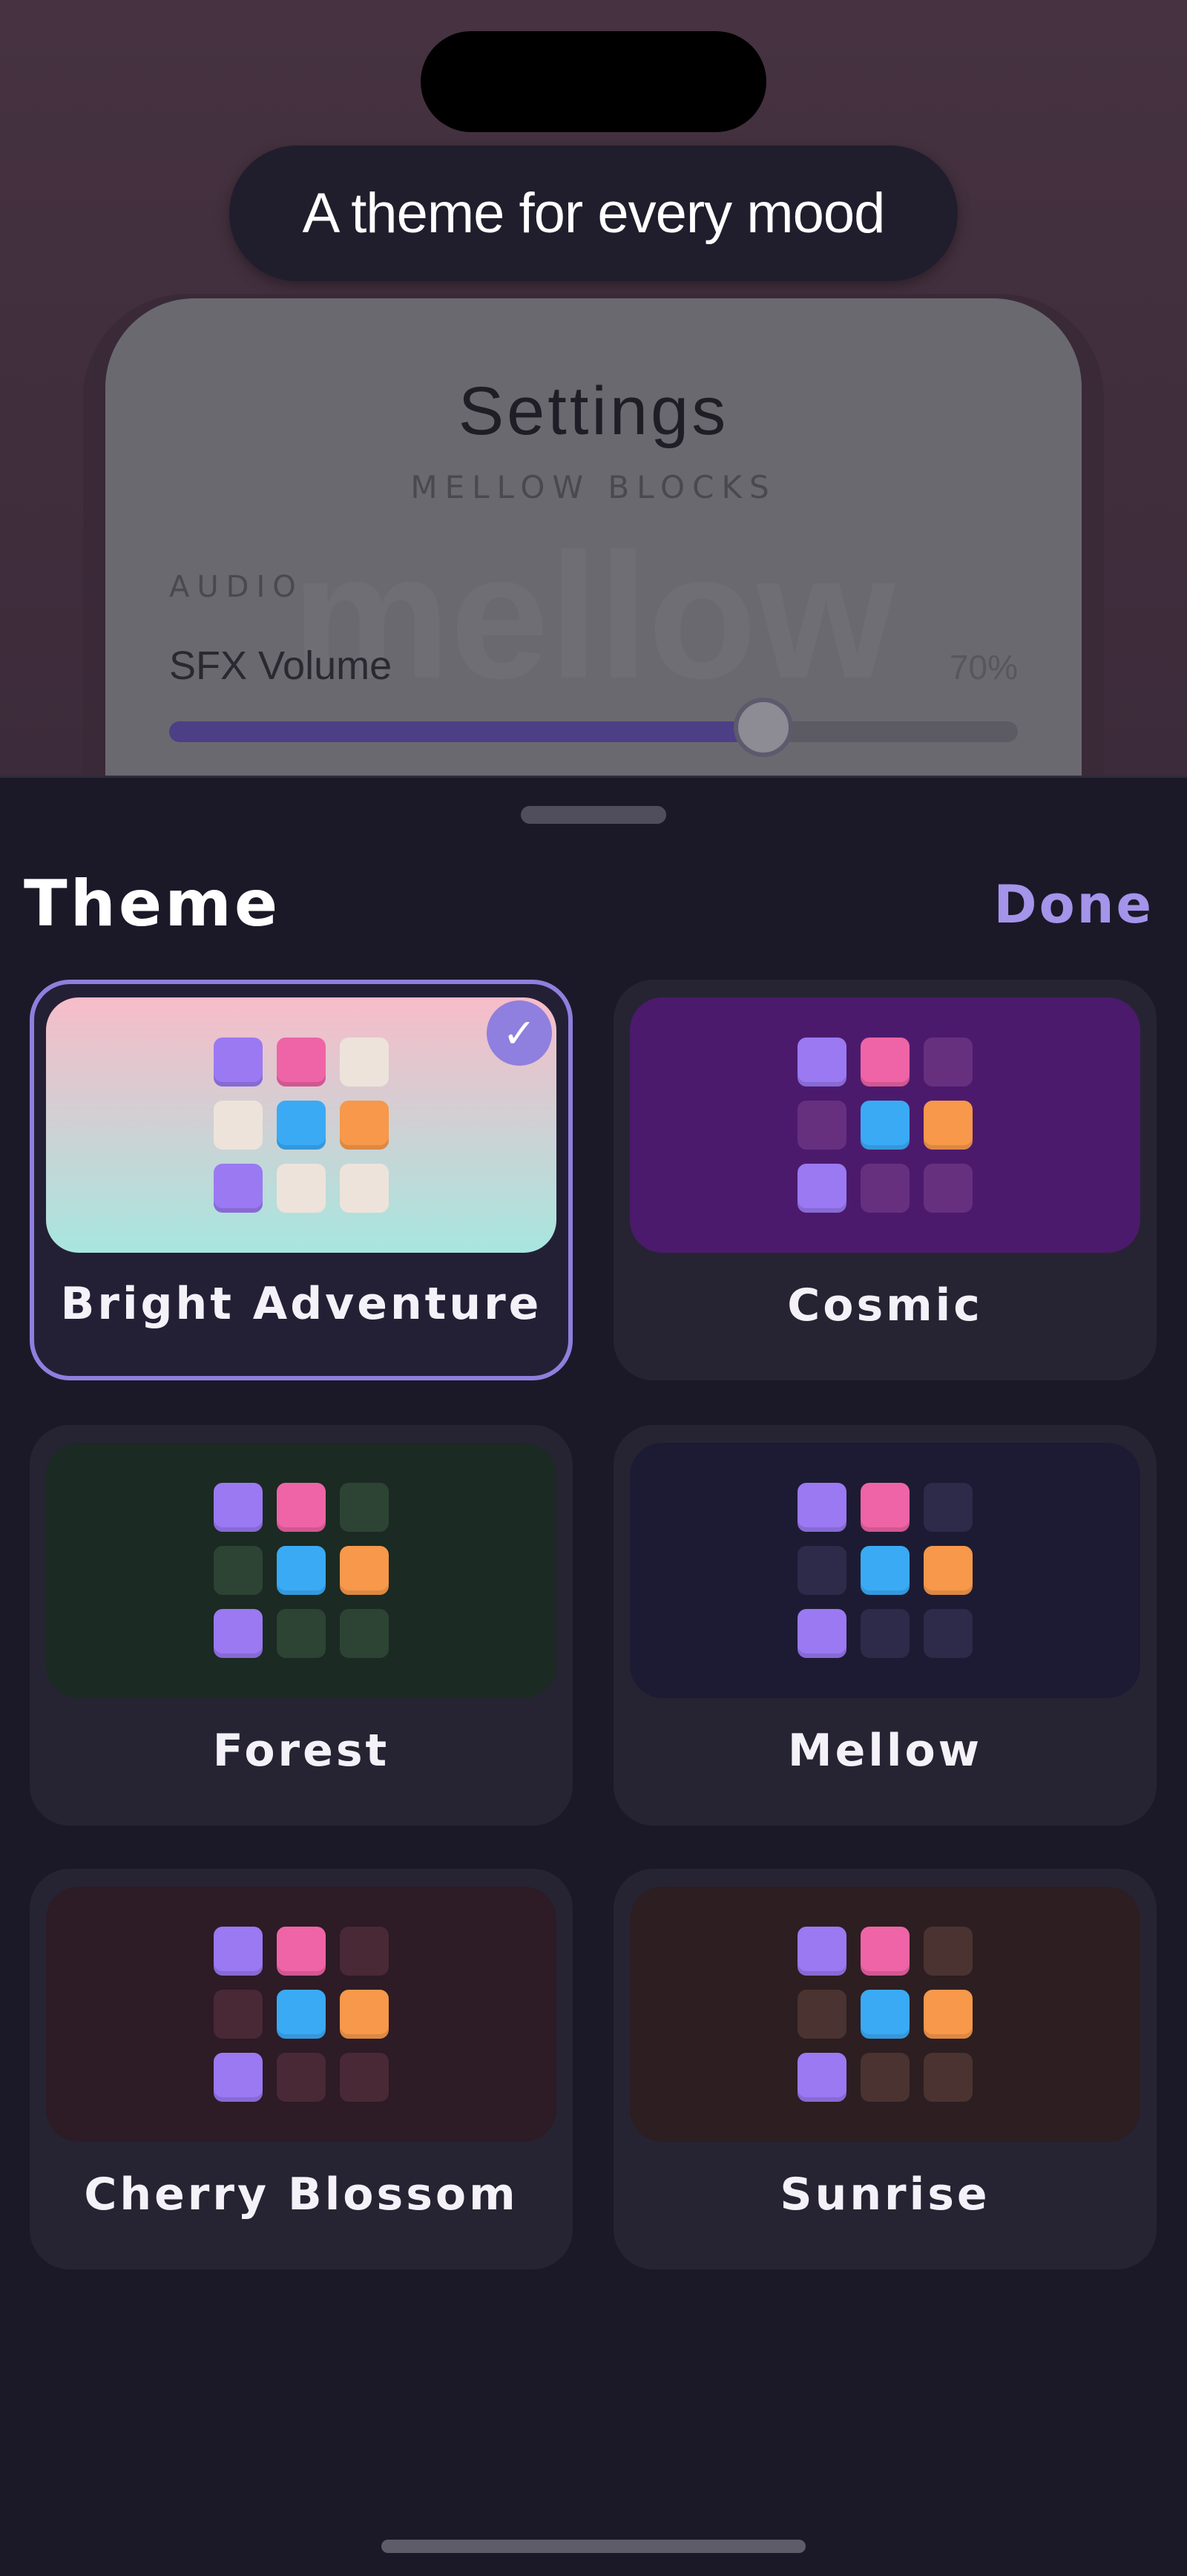 This screenshot has height=2576, width=1187. What do you see at coordinates (280, 665) in the screenshot?
I see `sfx-volume-label: SFX Volume` at bounding box center [280, 665].